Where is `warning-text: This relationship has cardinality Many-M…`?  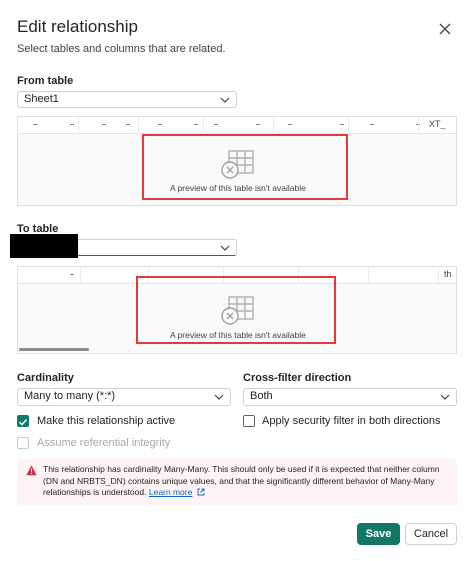
warning-text: This relationship has cardinality Many-M… is located at coordinates (241, 480).